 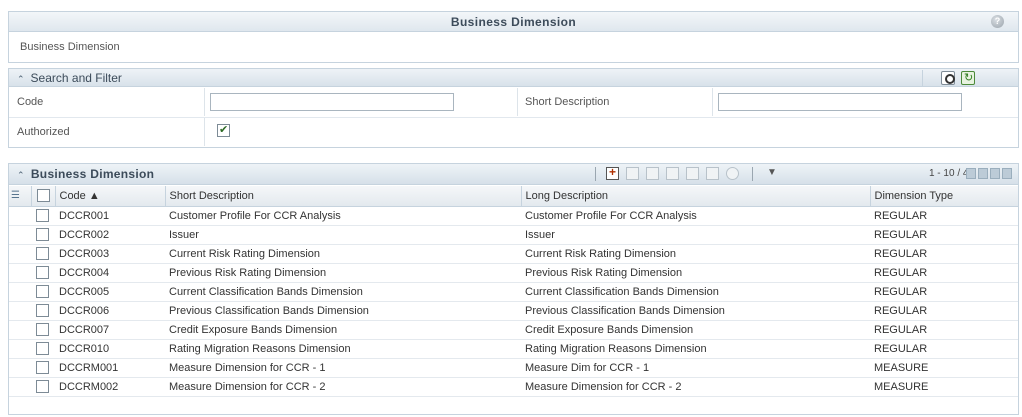 What do you see at coordinates (612, 172) in the screenshot?
I see `add-icon` at bounding box center [612, 172].